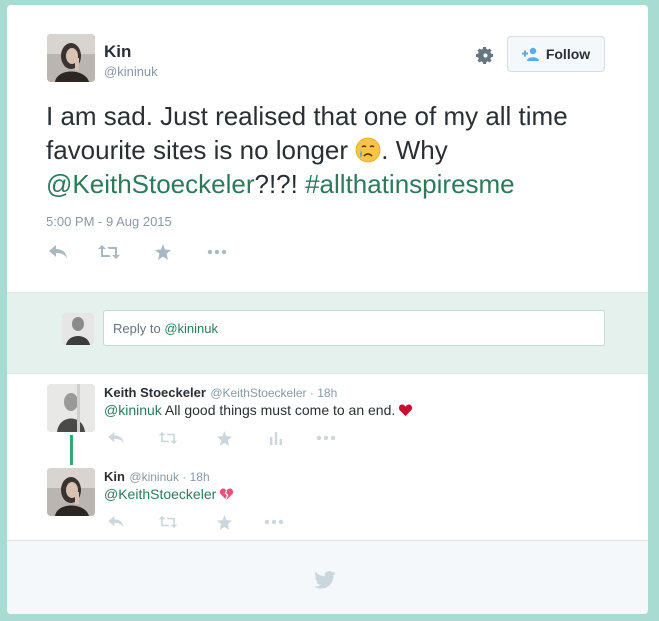 This screenshot has height=621, width=659. I want to click on reply-header: Keith Stoeckeler @KeithStoeckeler · 18h, so click(220, 393).